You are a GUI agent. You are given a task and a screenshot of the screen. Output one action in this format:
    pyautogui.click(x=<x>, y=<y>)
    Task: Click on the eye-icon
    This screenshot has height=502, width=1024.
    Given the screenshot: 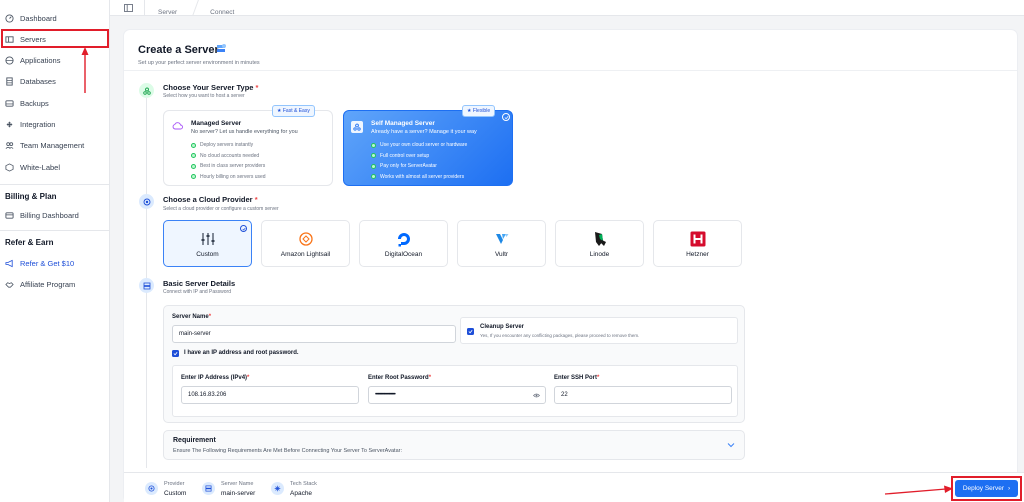 What is the action you would take?
    pyautogui.click(x=536, y=395)
    